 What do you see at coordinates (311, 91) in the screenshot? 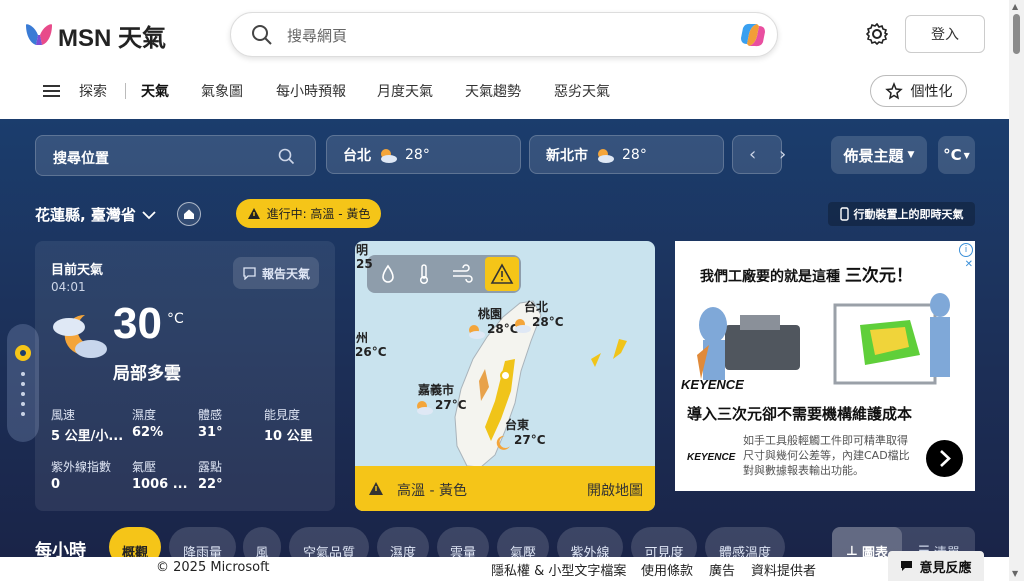
I see `nav-item-hourly: 每小時預報` at bounding box center [311, 91].